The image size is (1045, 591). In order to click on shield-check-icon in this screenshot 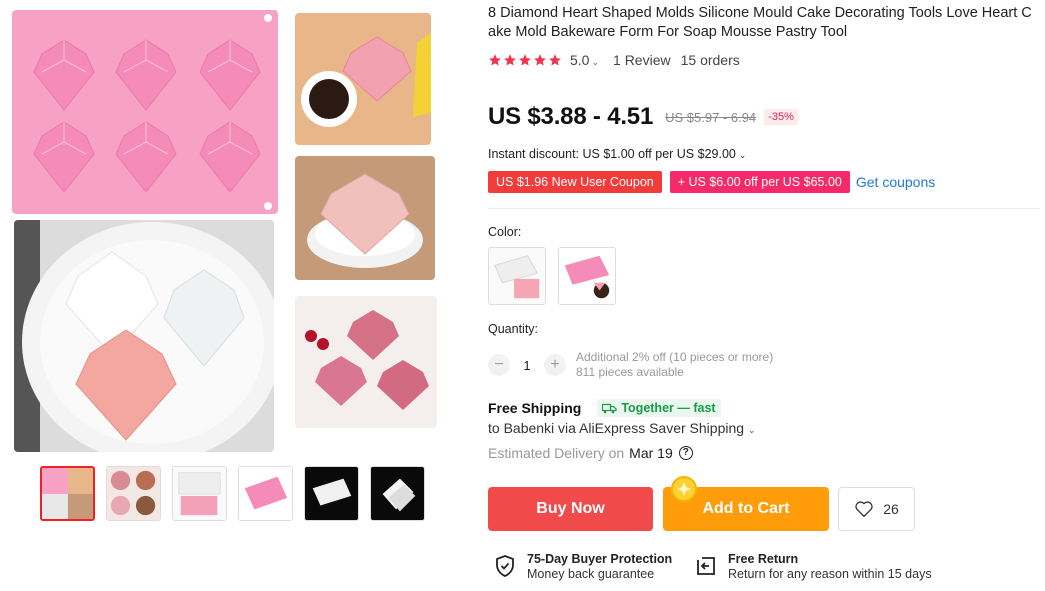, I will do `click(505, 566)`.